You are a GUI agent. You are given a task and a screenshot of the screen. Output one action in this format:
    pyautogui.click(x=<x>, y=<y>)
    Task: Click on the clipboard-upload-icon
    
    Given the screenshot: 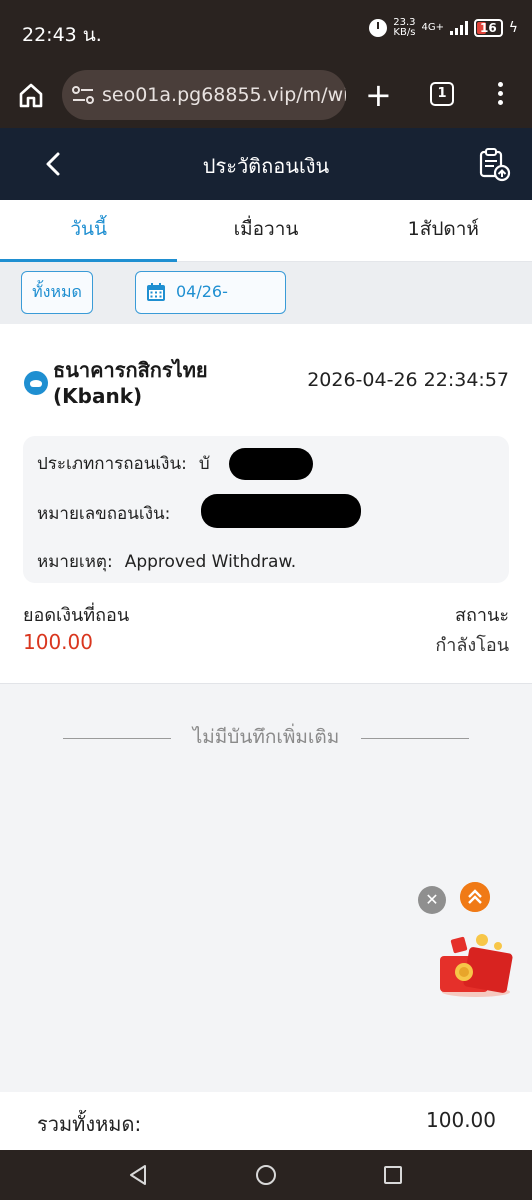 What is the action you would take?
    pyautogui.click(x=494, y=164)
    